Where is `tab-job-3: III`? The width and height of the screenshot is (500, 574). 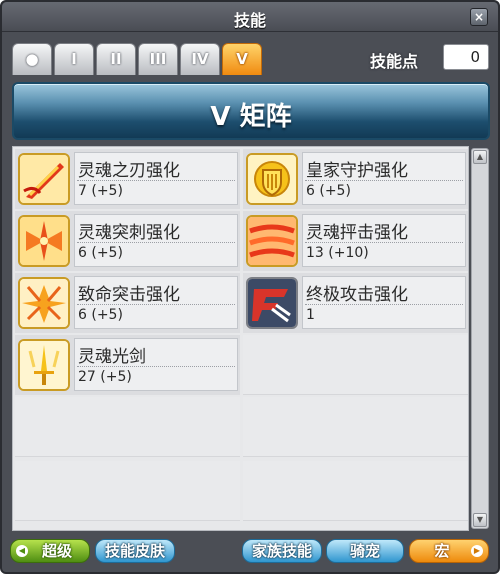
tab-job-3: III is located at coordinates (158, 59).